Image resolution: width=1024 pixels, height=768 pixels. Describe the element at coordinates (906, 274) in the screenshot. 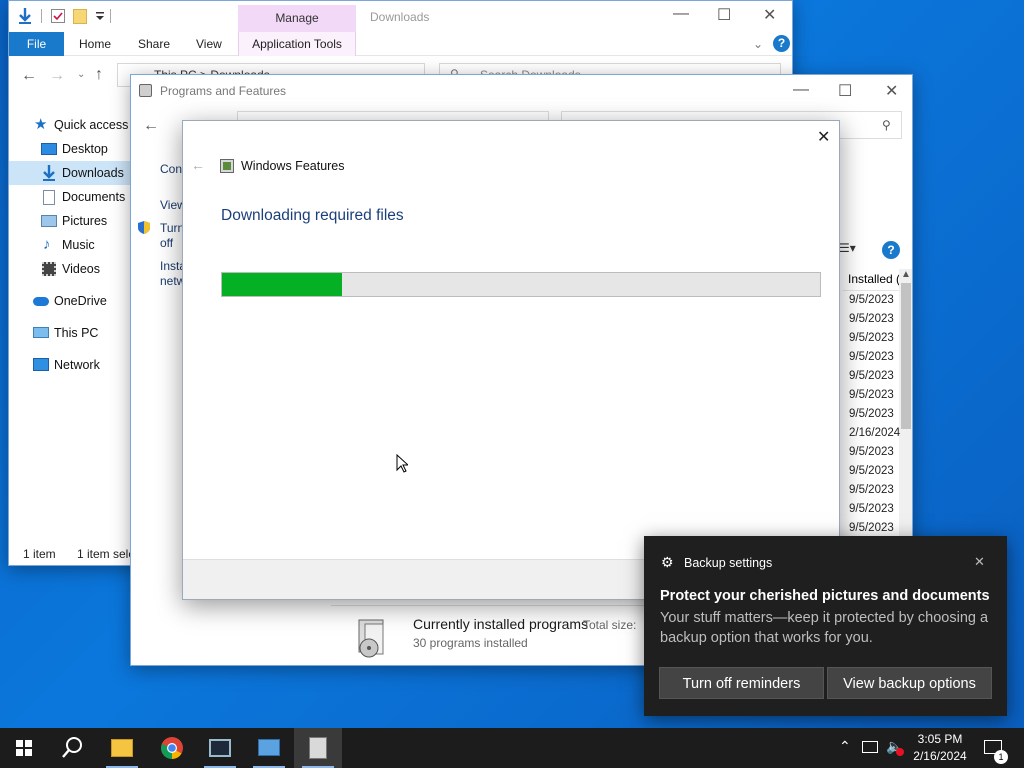

I see `scroll-up-icon: ▲` at that location.